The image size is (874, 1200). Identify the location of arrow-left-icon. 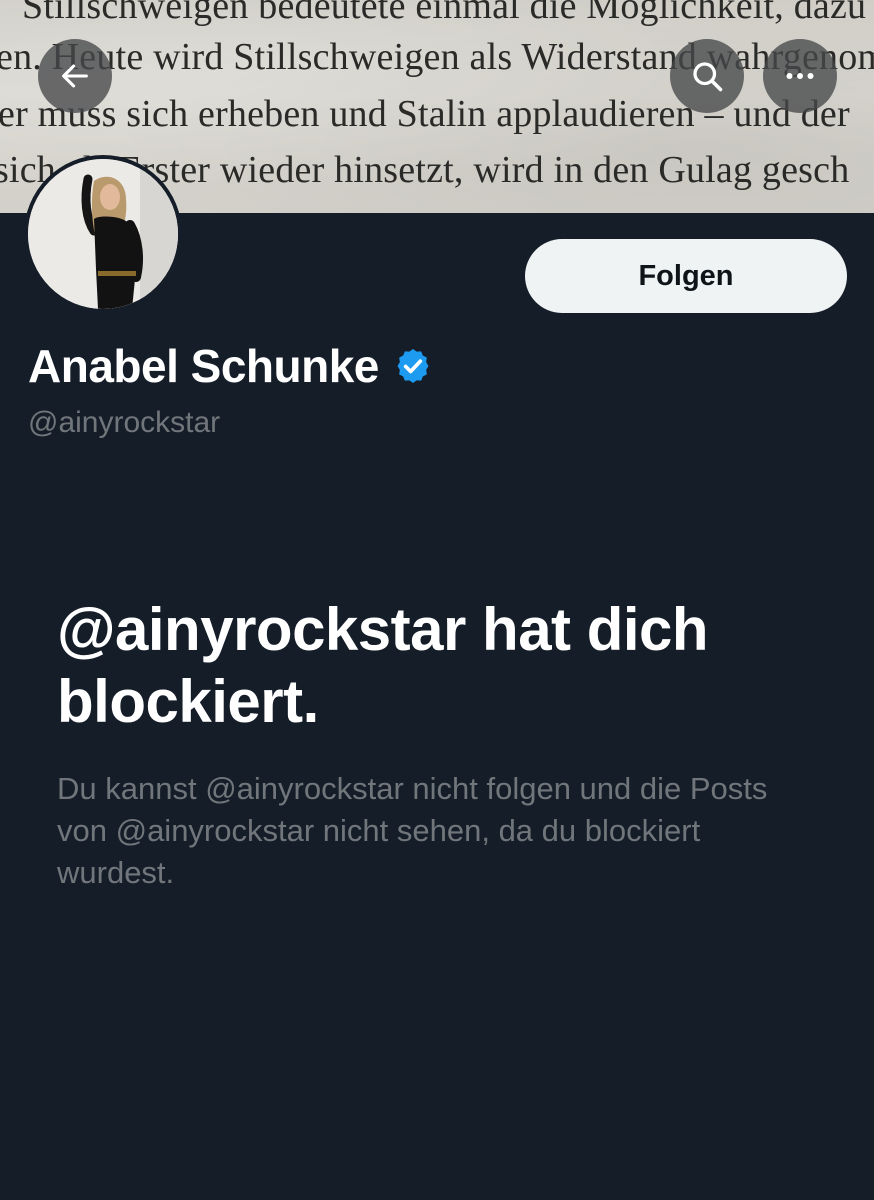
(75, 76).